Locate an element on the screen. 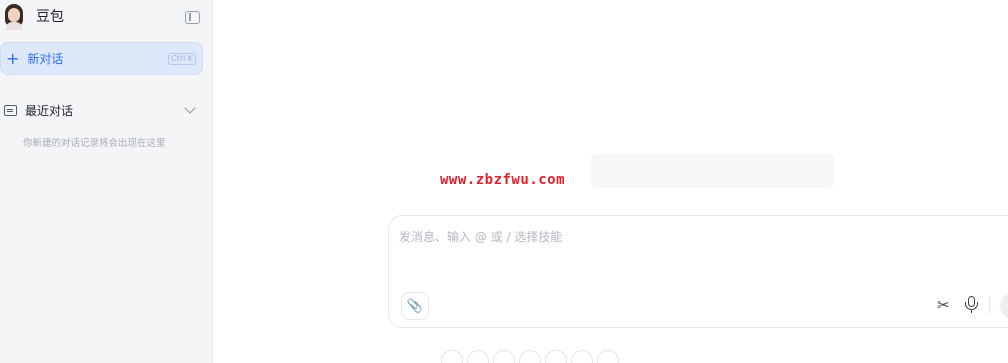 The height and width of the screenshot is (363, 1008). watermark-text: www.zbzfwu.com is located at coordinates (503, 180).